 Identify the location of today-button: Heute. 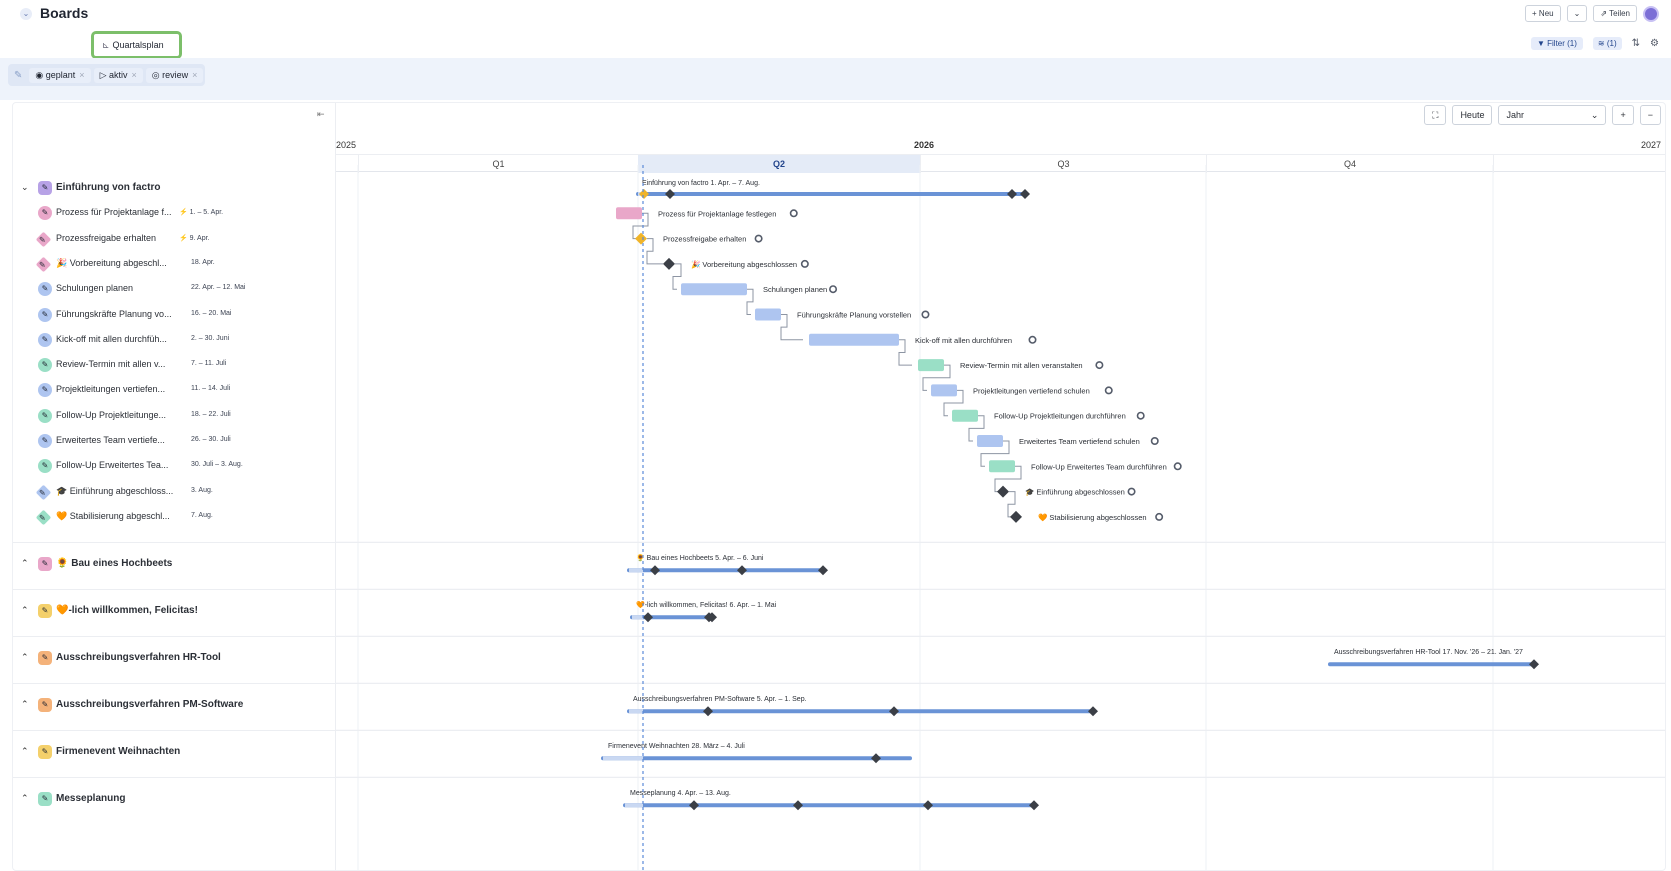
(1472, 115).